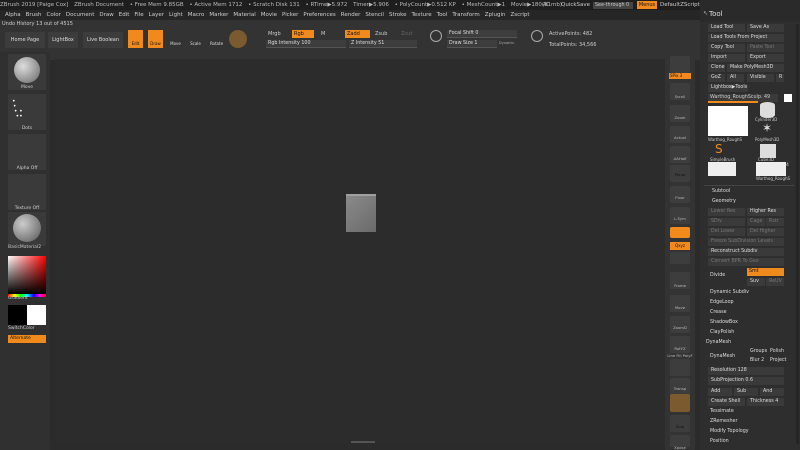  Describe the element at coordinates (351, 15) in the screenshot. I see `menu-render: Render` at that location.